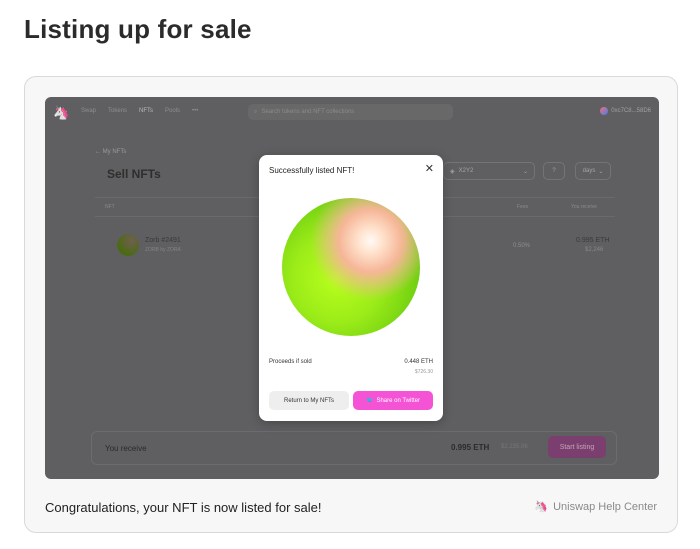 The height and width of the screenshot is (549, 700). I want to click on header-fees: Fees, so click(523, 207).